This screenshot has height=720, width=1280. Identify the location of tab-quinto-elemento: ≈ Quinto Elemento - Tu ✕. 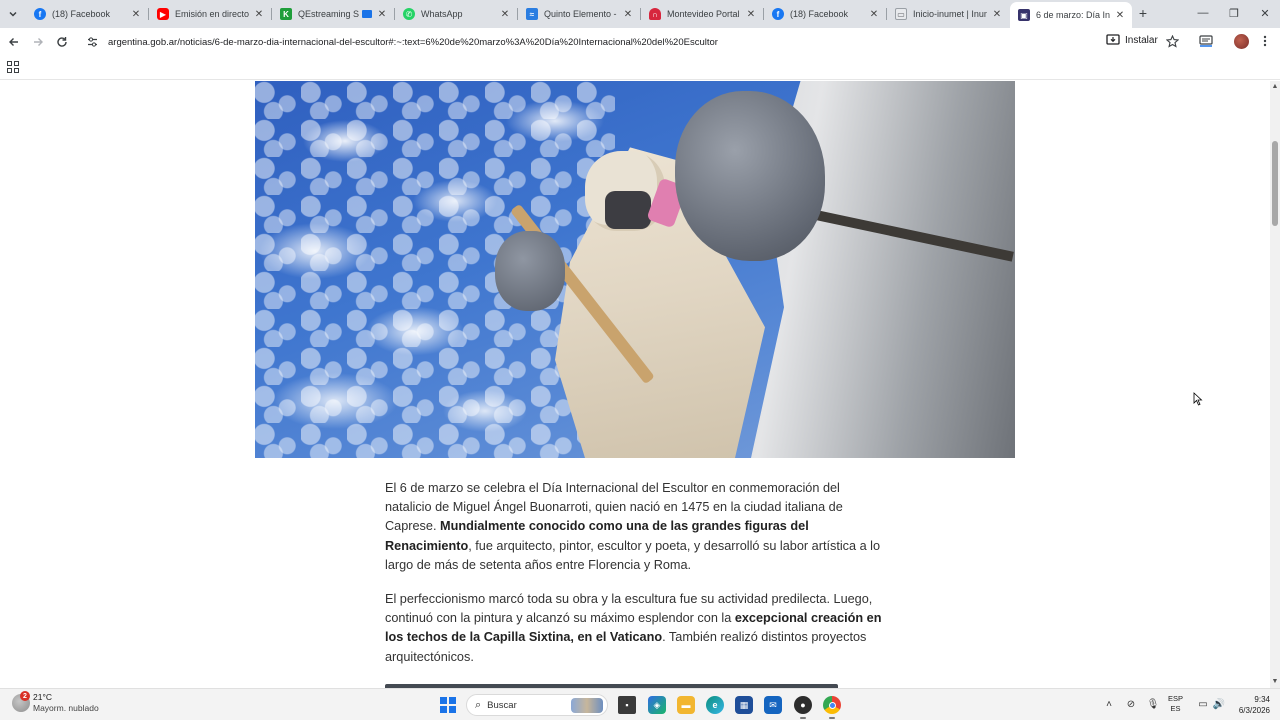
(579, 14).